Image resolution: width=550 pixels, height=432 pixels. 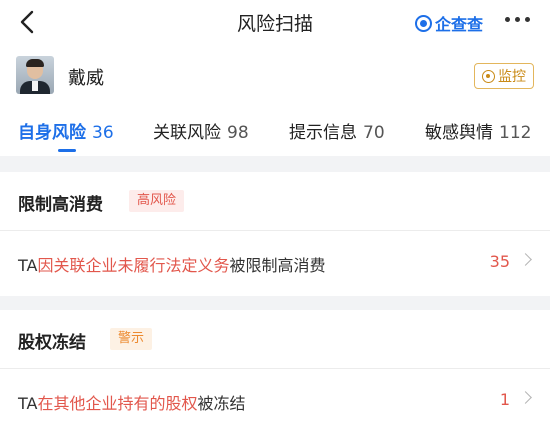 What do you see at coordinates (499, 261) in the screenshot?
I see `risk-item-count: 35` at bounding box center [499, 261].